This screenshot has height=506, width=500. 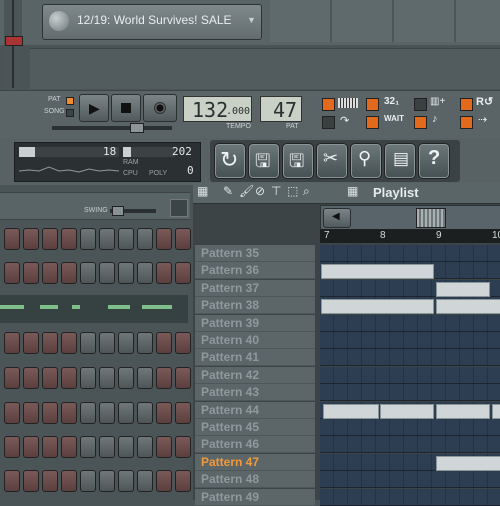 I want to click on song-mode-label: SONG, so click(x=54, y=111).